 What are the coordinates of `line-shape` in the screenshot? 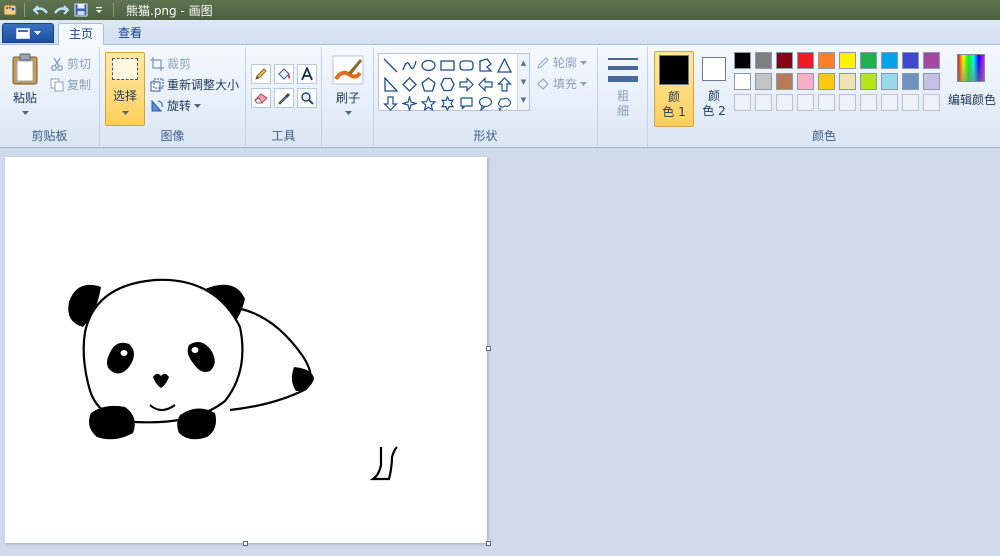 It's located at (390, 65).